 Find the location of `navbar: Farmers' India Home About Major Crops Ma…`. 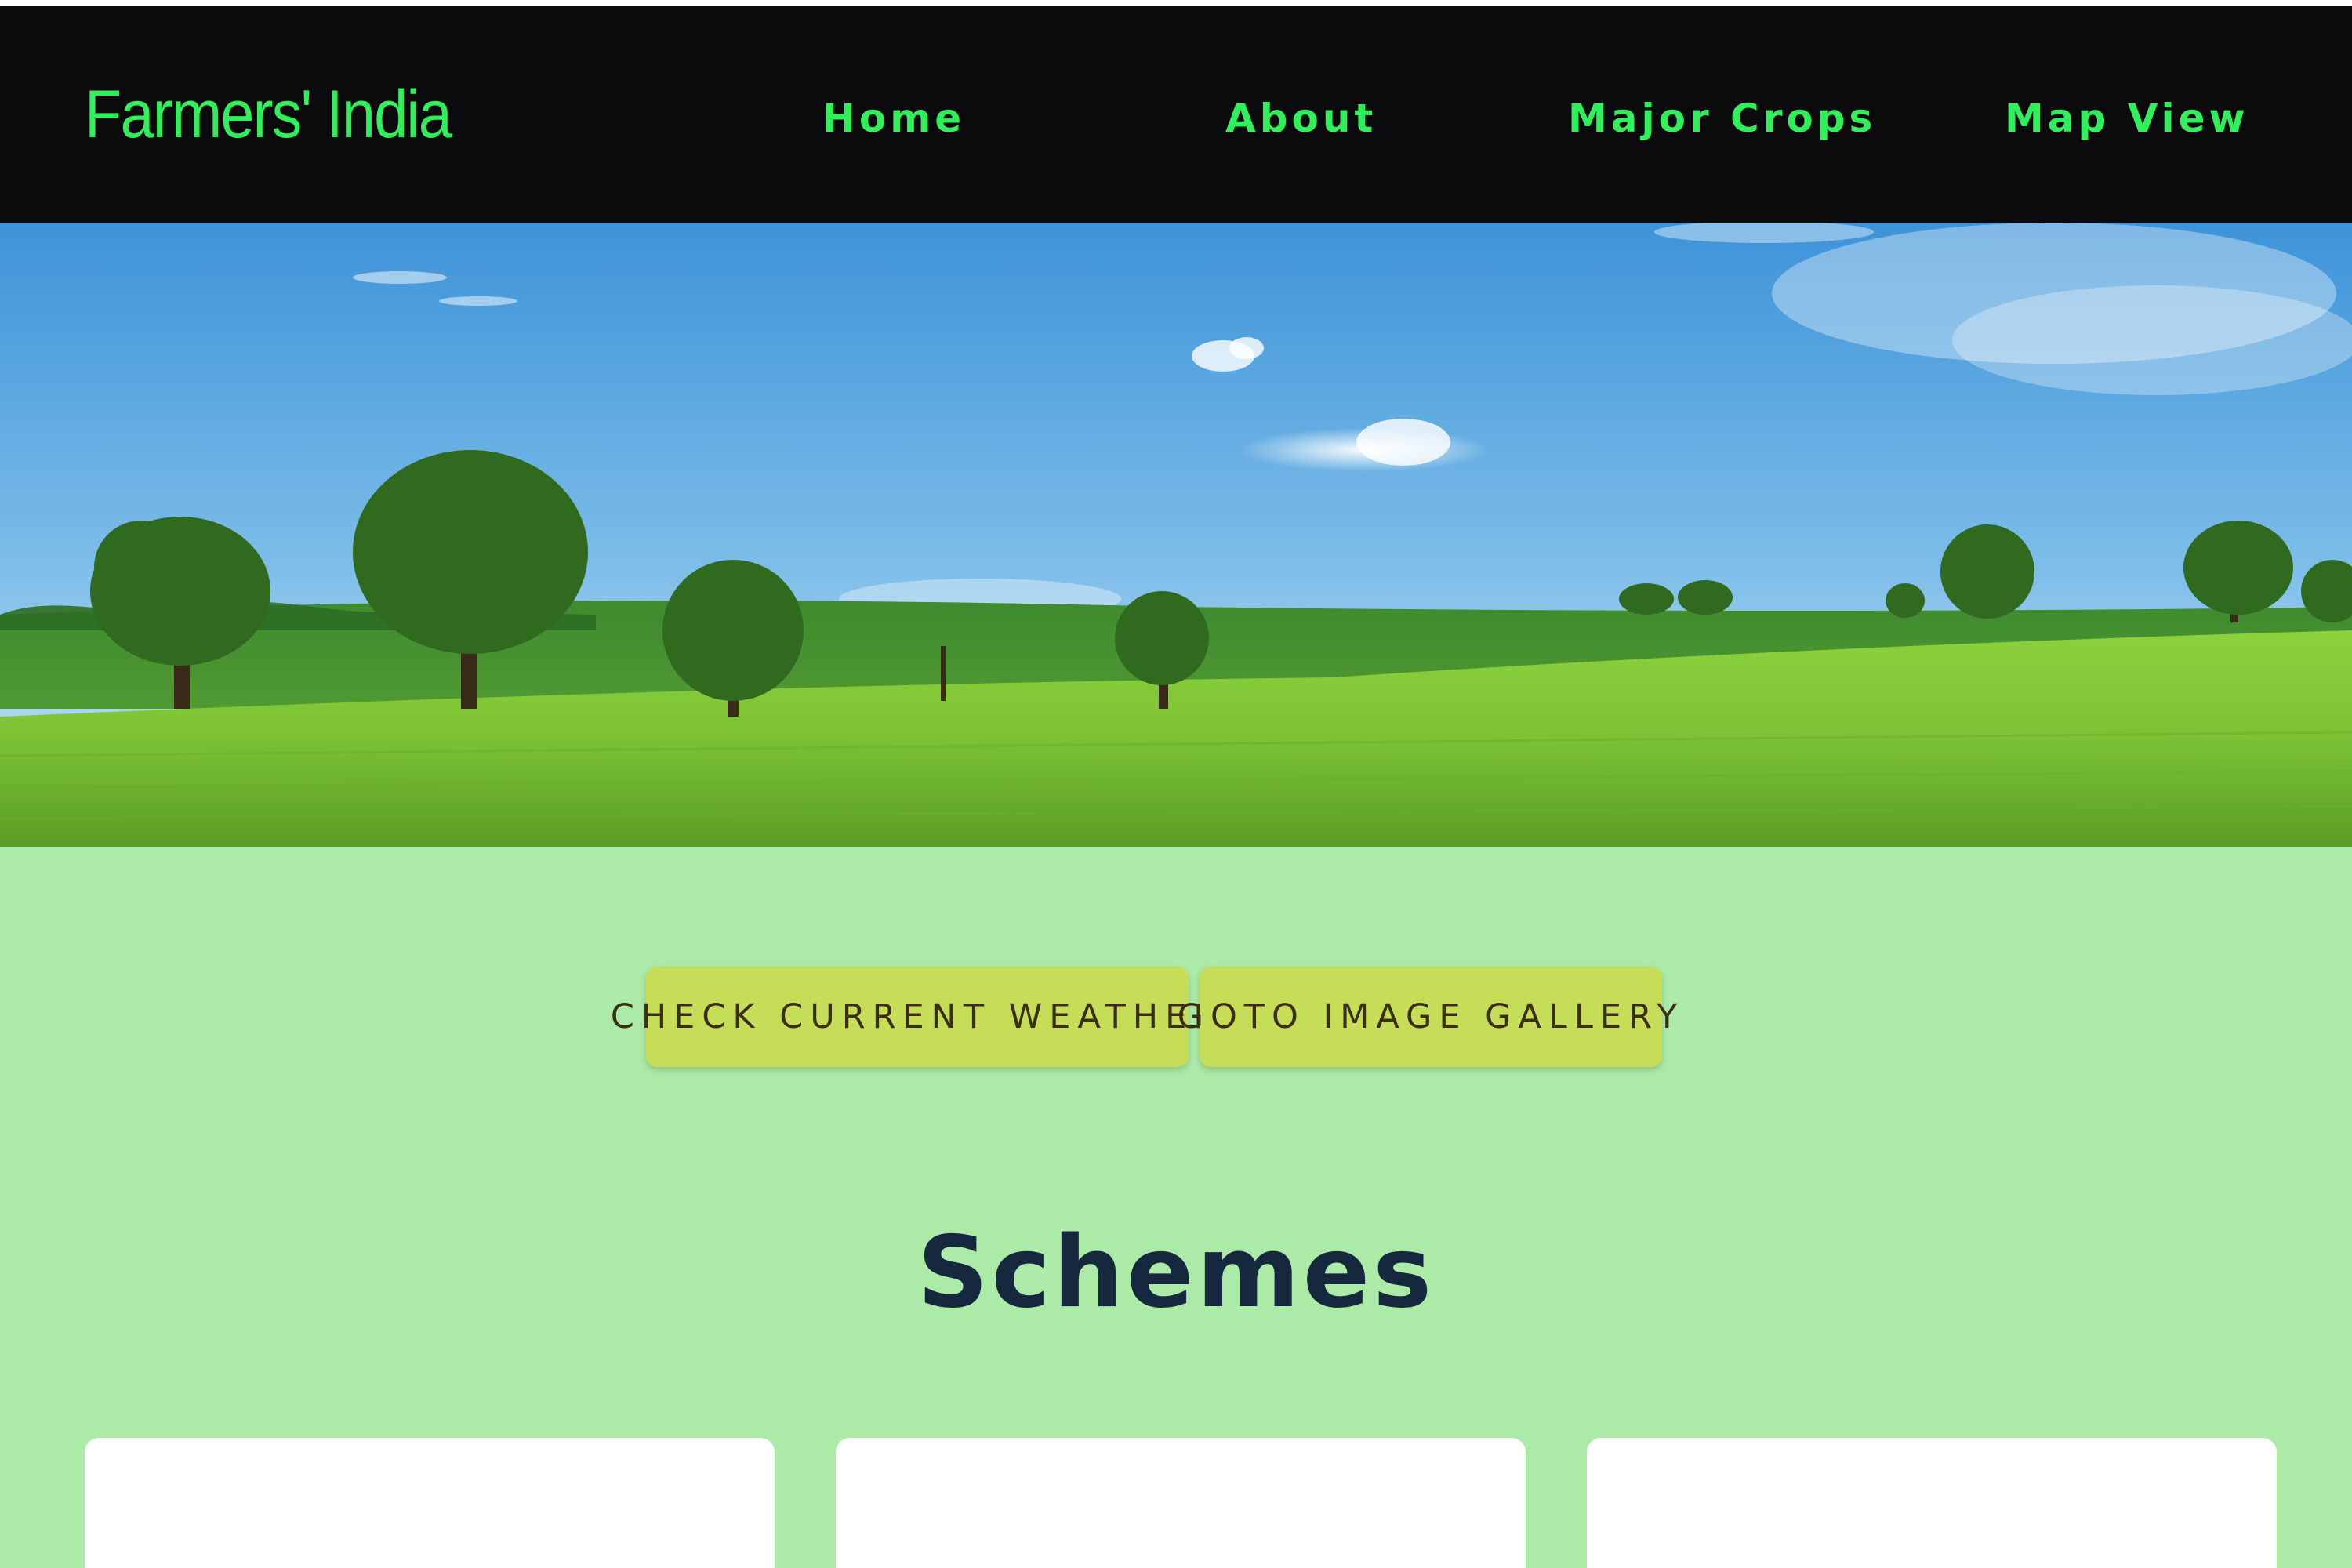

navbar: Farmers' India Home About Major Crops Ma… is located at coordinates (1176, 114).